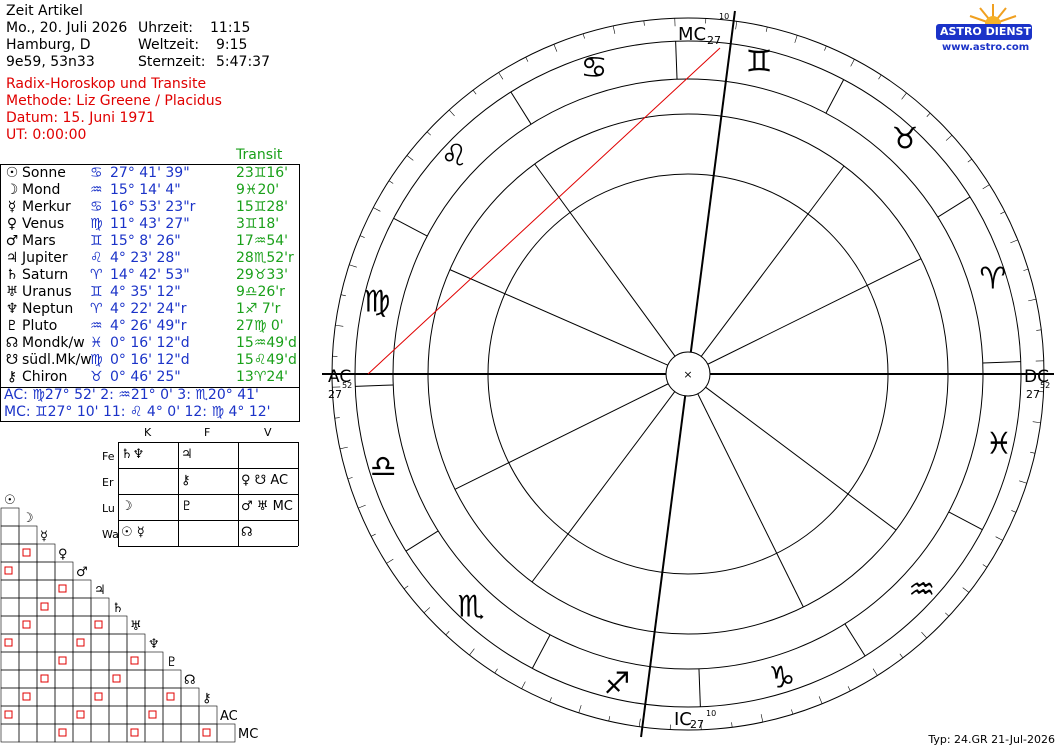  Describe the element at coordinates (594, 68) in the screenshot. I see `zodiac-sign-icon: ♋` at that location.